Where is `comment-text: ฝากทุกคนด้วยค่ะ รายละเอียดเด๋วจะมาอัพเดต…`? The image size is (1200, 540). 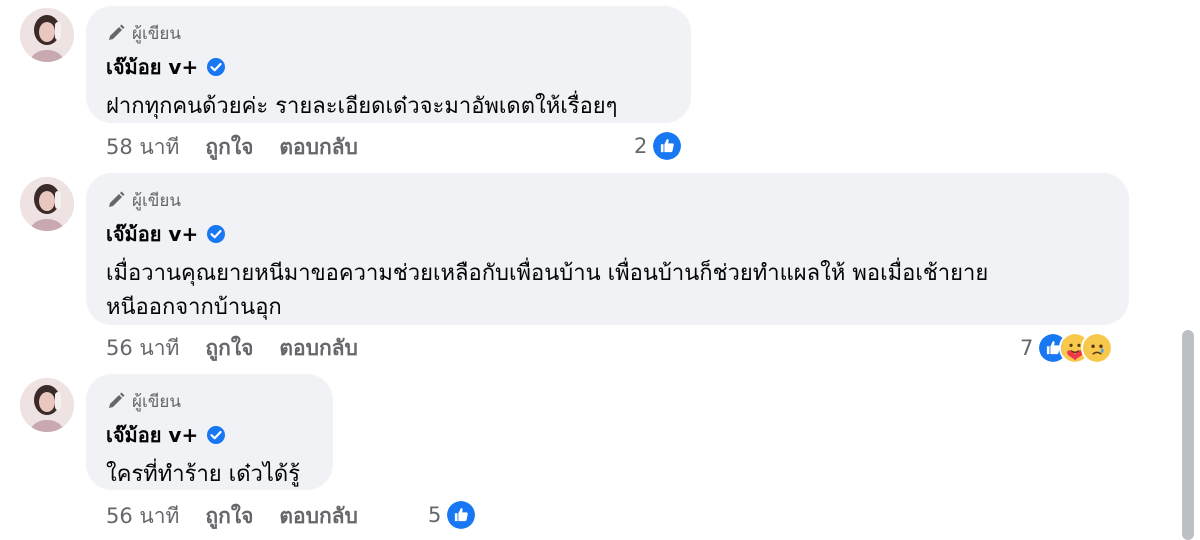
comment-text: ฝากทุกคนด้วยค่ะ รายละเอียดเด๋วจะมาอัพเดต… is located at coordinates (362, 106).